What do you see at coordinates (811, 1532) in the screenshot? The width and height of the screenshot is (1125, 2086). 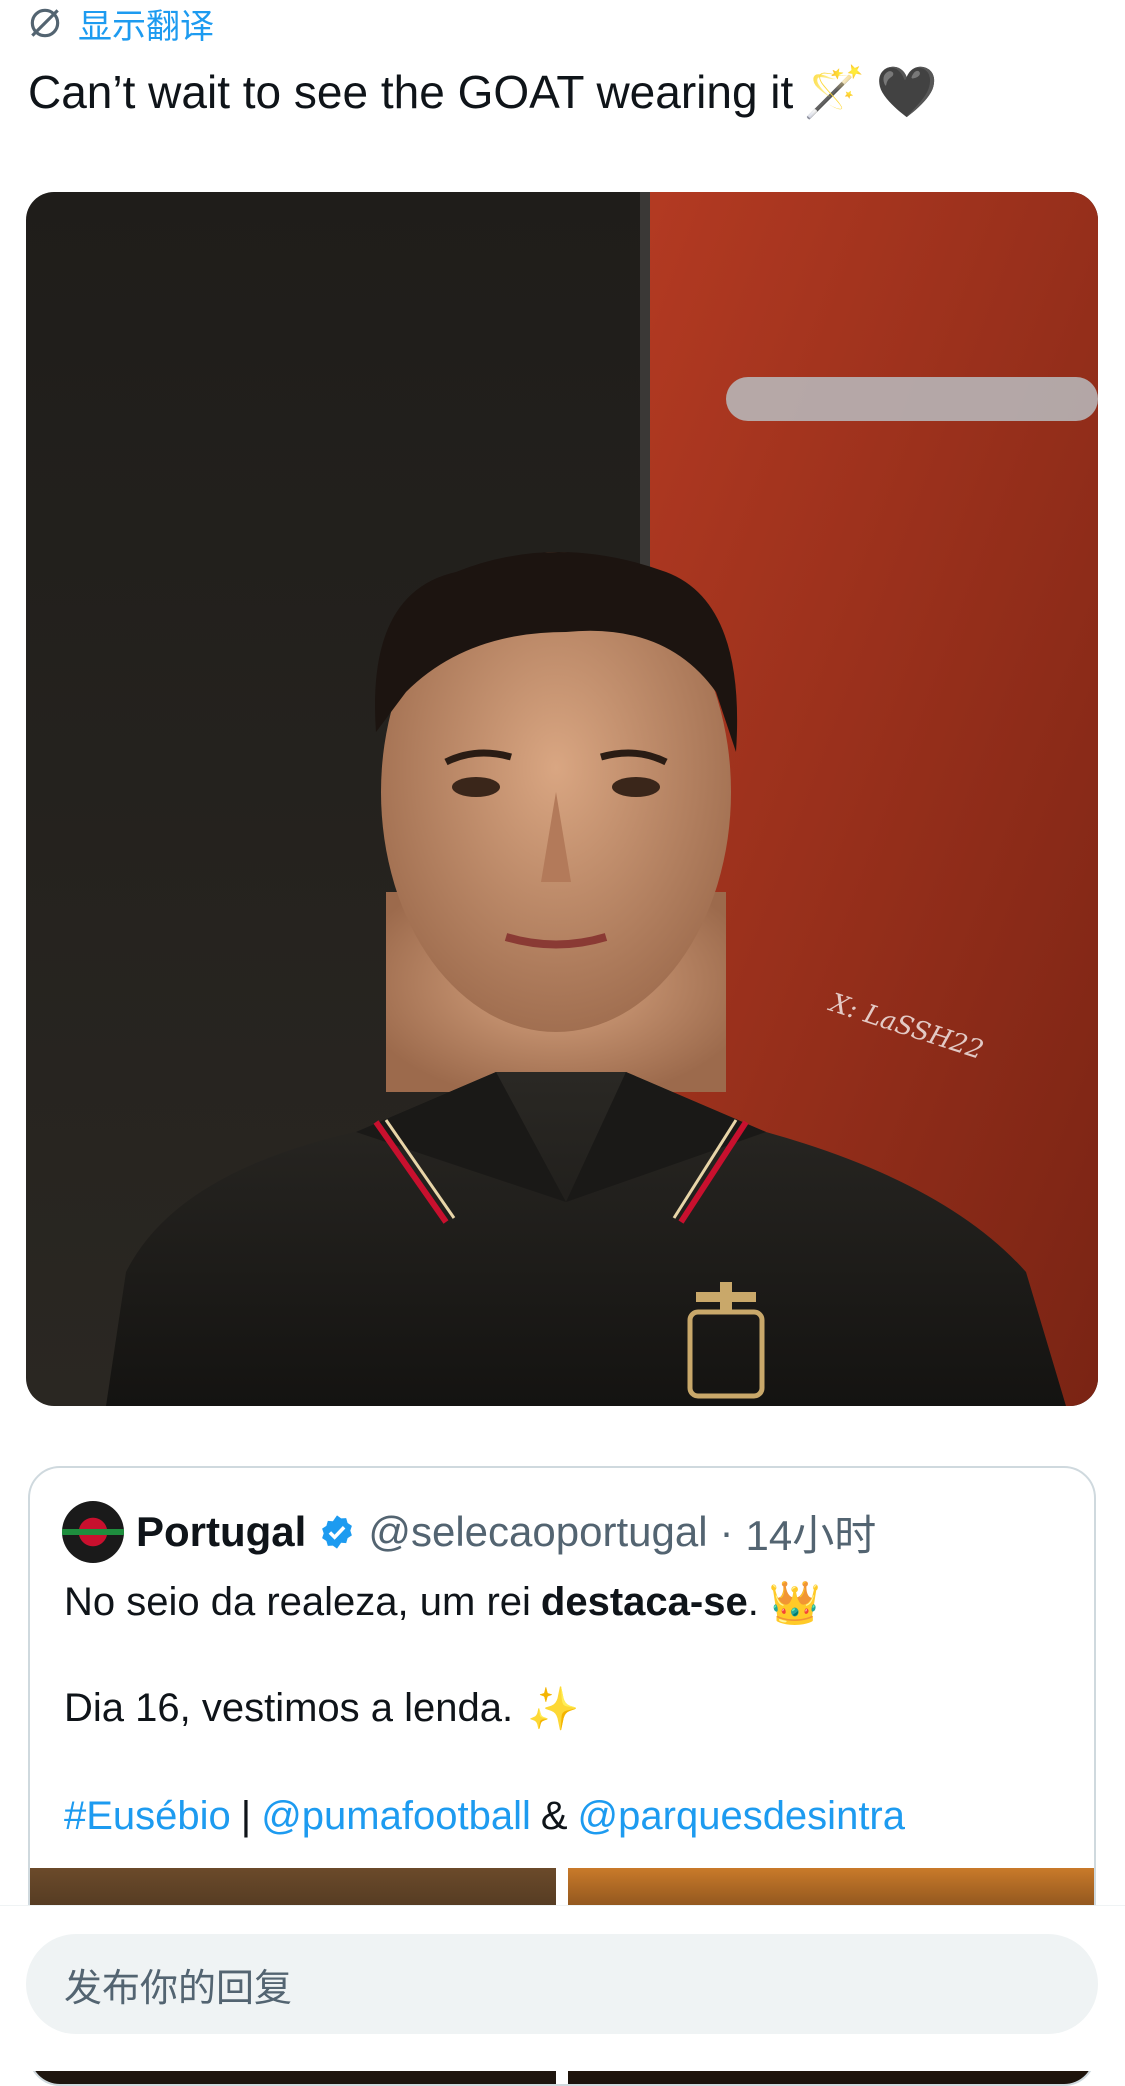 I see `quoted-timestamp: 14小时` at bounding box center [811, 1532].